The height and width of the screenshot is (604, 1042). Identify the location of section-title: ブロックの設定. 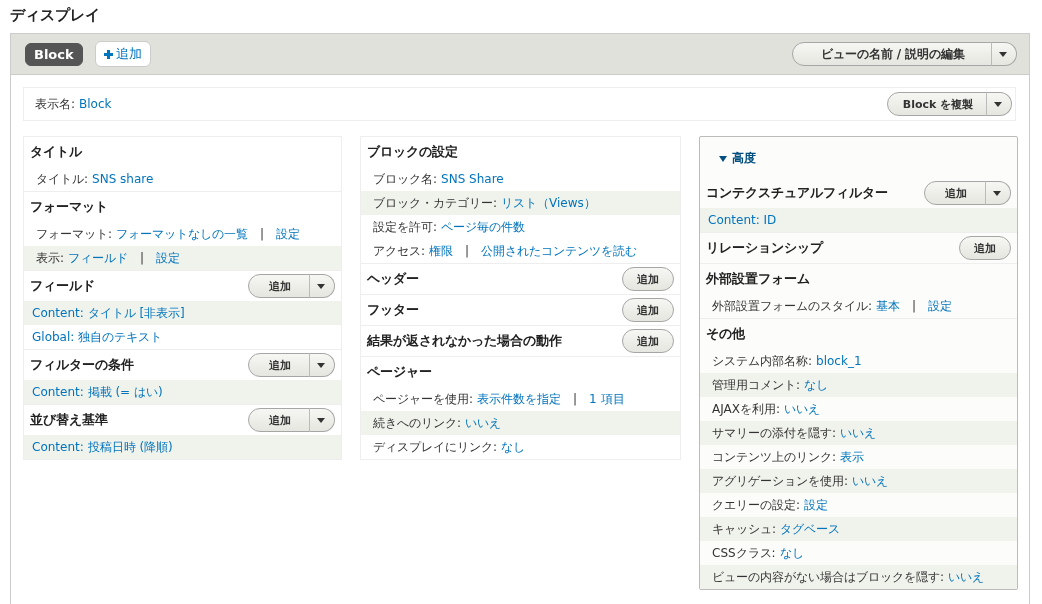
(412, 152).